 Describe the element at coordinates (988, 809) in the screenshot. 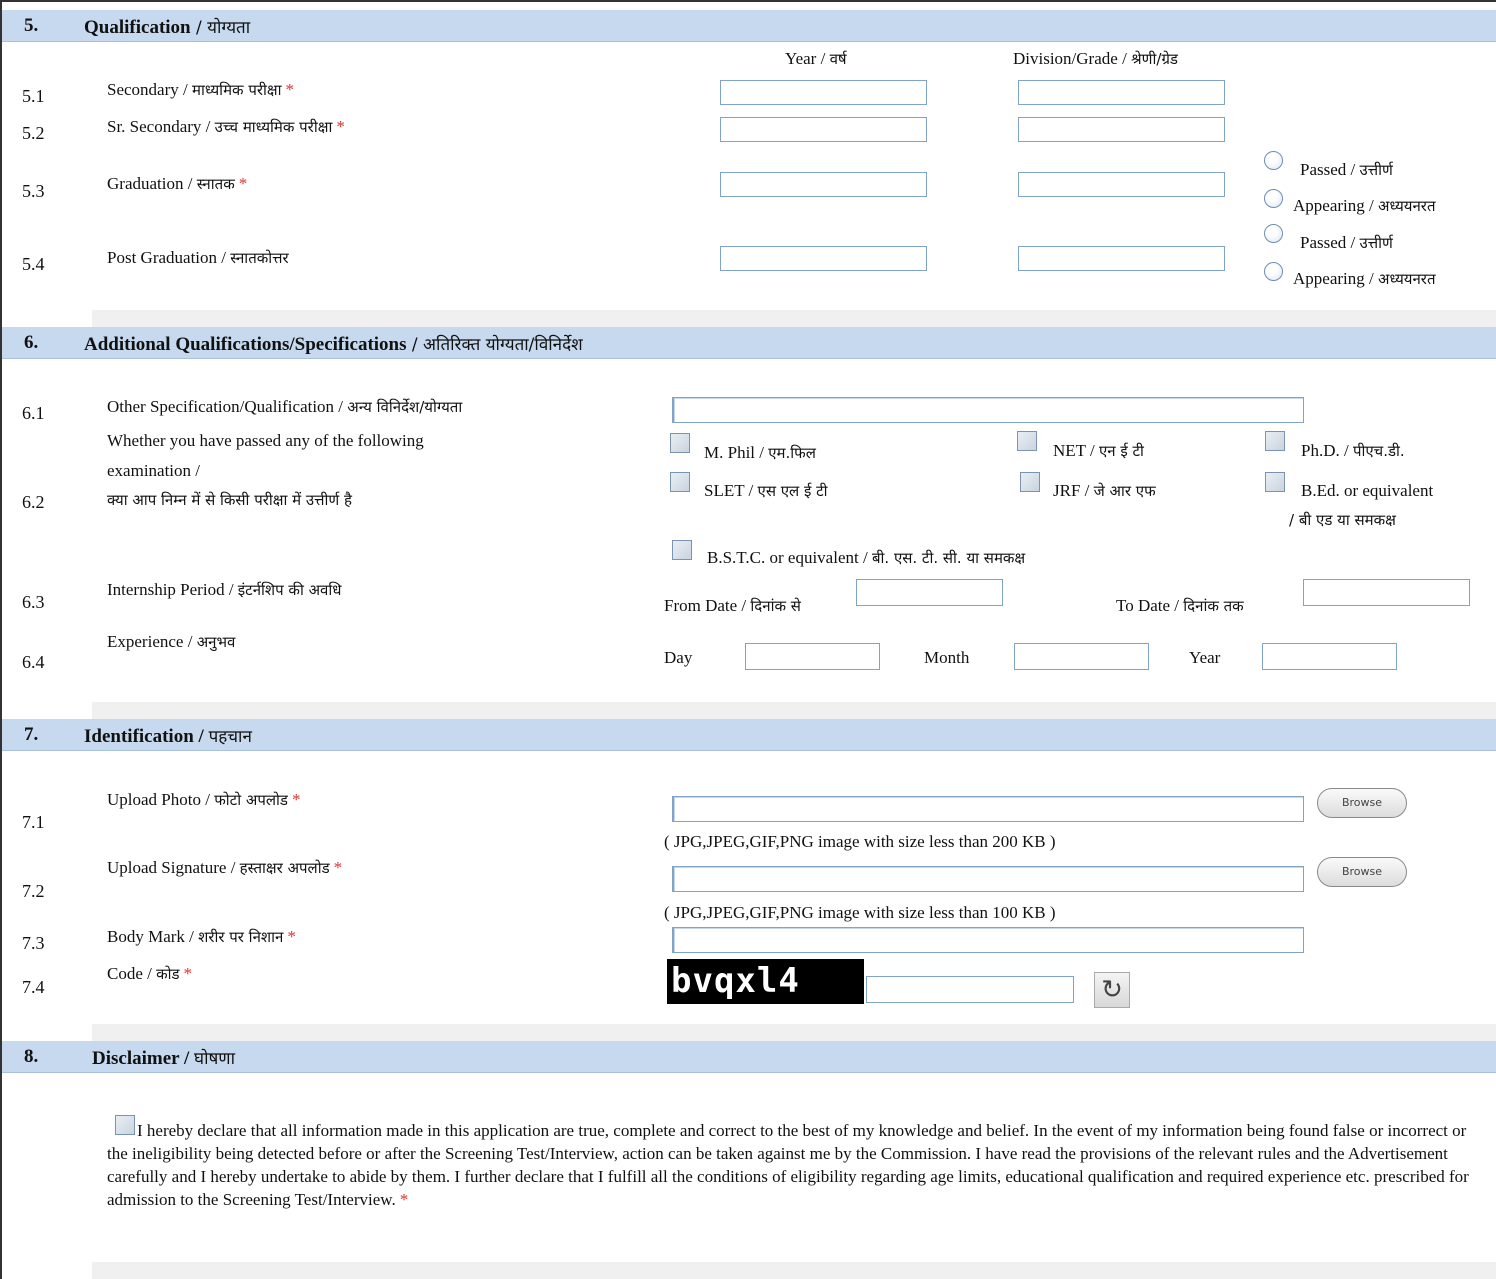

I see `upload-photo-input` at that location.